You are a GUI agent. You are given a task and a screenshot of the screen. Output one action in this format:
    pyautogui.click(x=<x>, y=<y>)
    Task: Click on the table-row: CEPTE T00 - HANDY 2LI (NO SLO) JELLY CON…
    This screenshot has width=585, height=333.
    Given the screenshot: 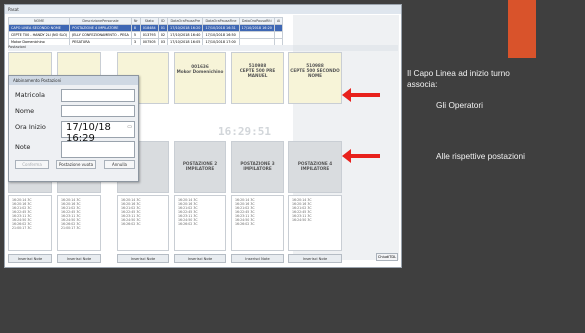 What is the action you would take?
    pyautogui.click(x=145, y=35)
    